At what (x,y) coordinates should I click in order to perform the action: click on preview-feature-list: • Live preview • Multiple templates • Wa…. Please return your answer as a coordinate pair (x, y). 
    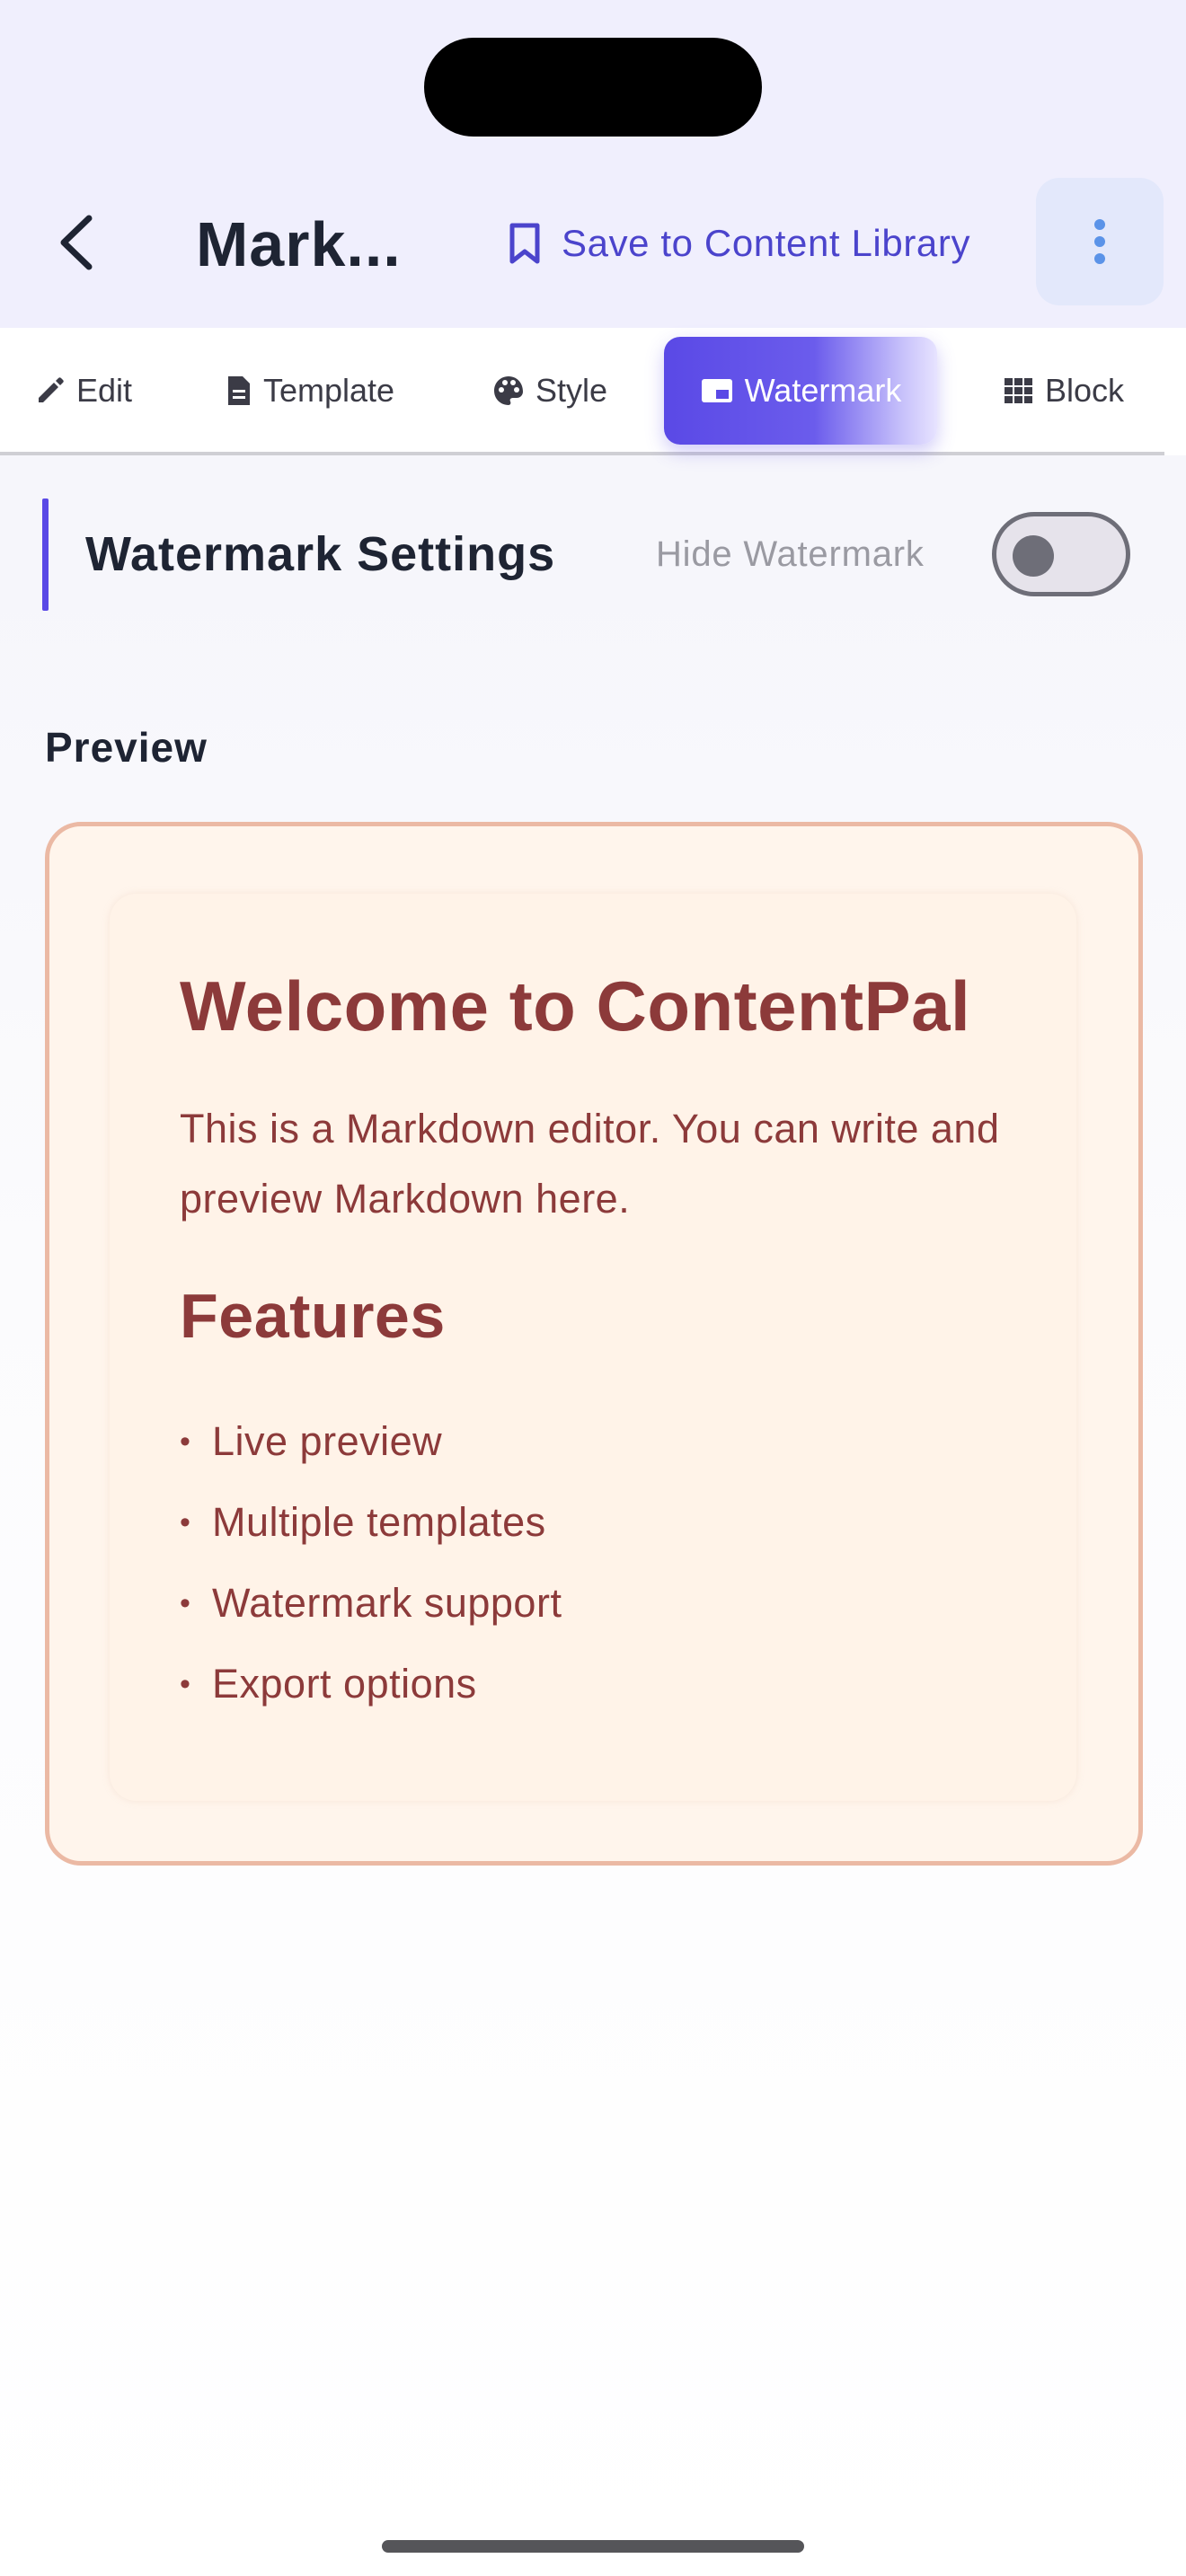
    Looking at the image, I should click on (371, 1563).